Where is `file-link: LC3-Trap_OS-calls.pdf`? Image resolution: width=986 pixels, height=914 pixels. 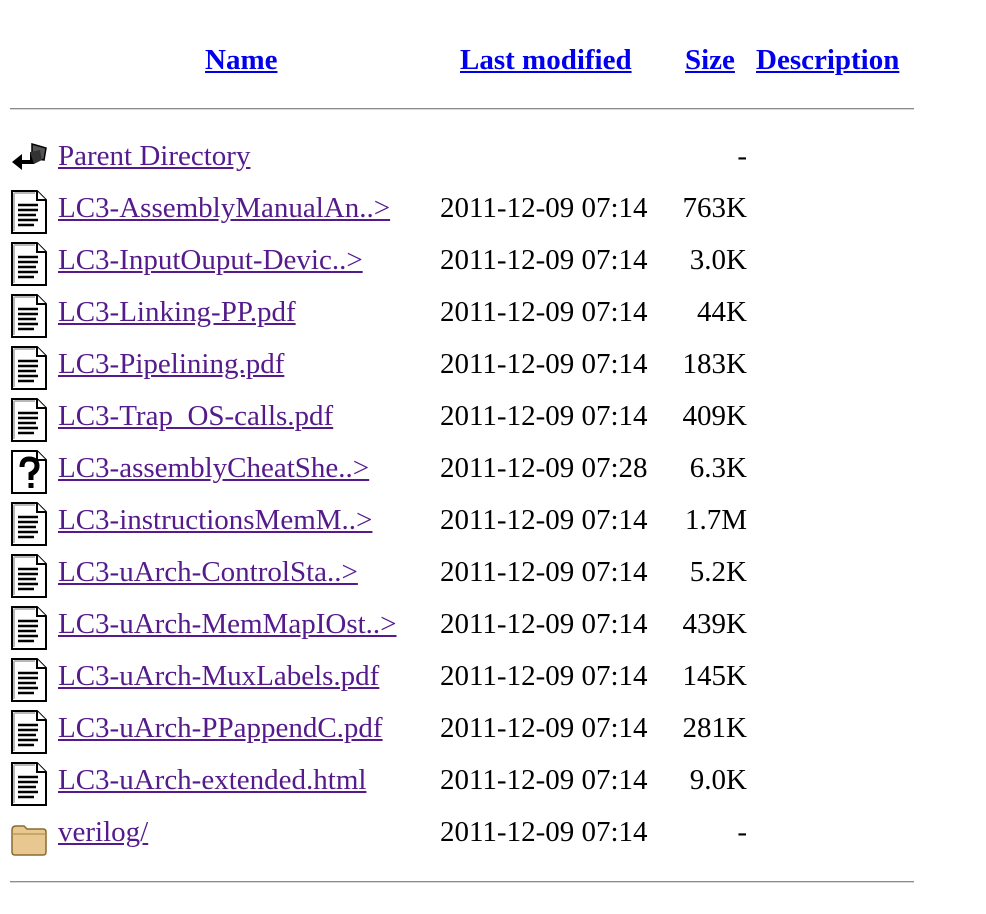
file-link: LC3-Trap_OS-calls.pdf is located at coordinates (195, 416).